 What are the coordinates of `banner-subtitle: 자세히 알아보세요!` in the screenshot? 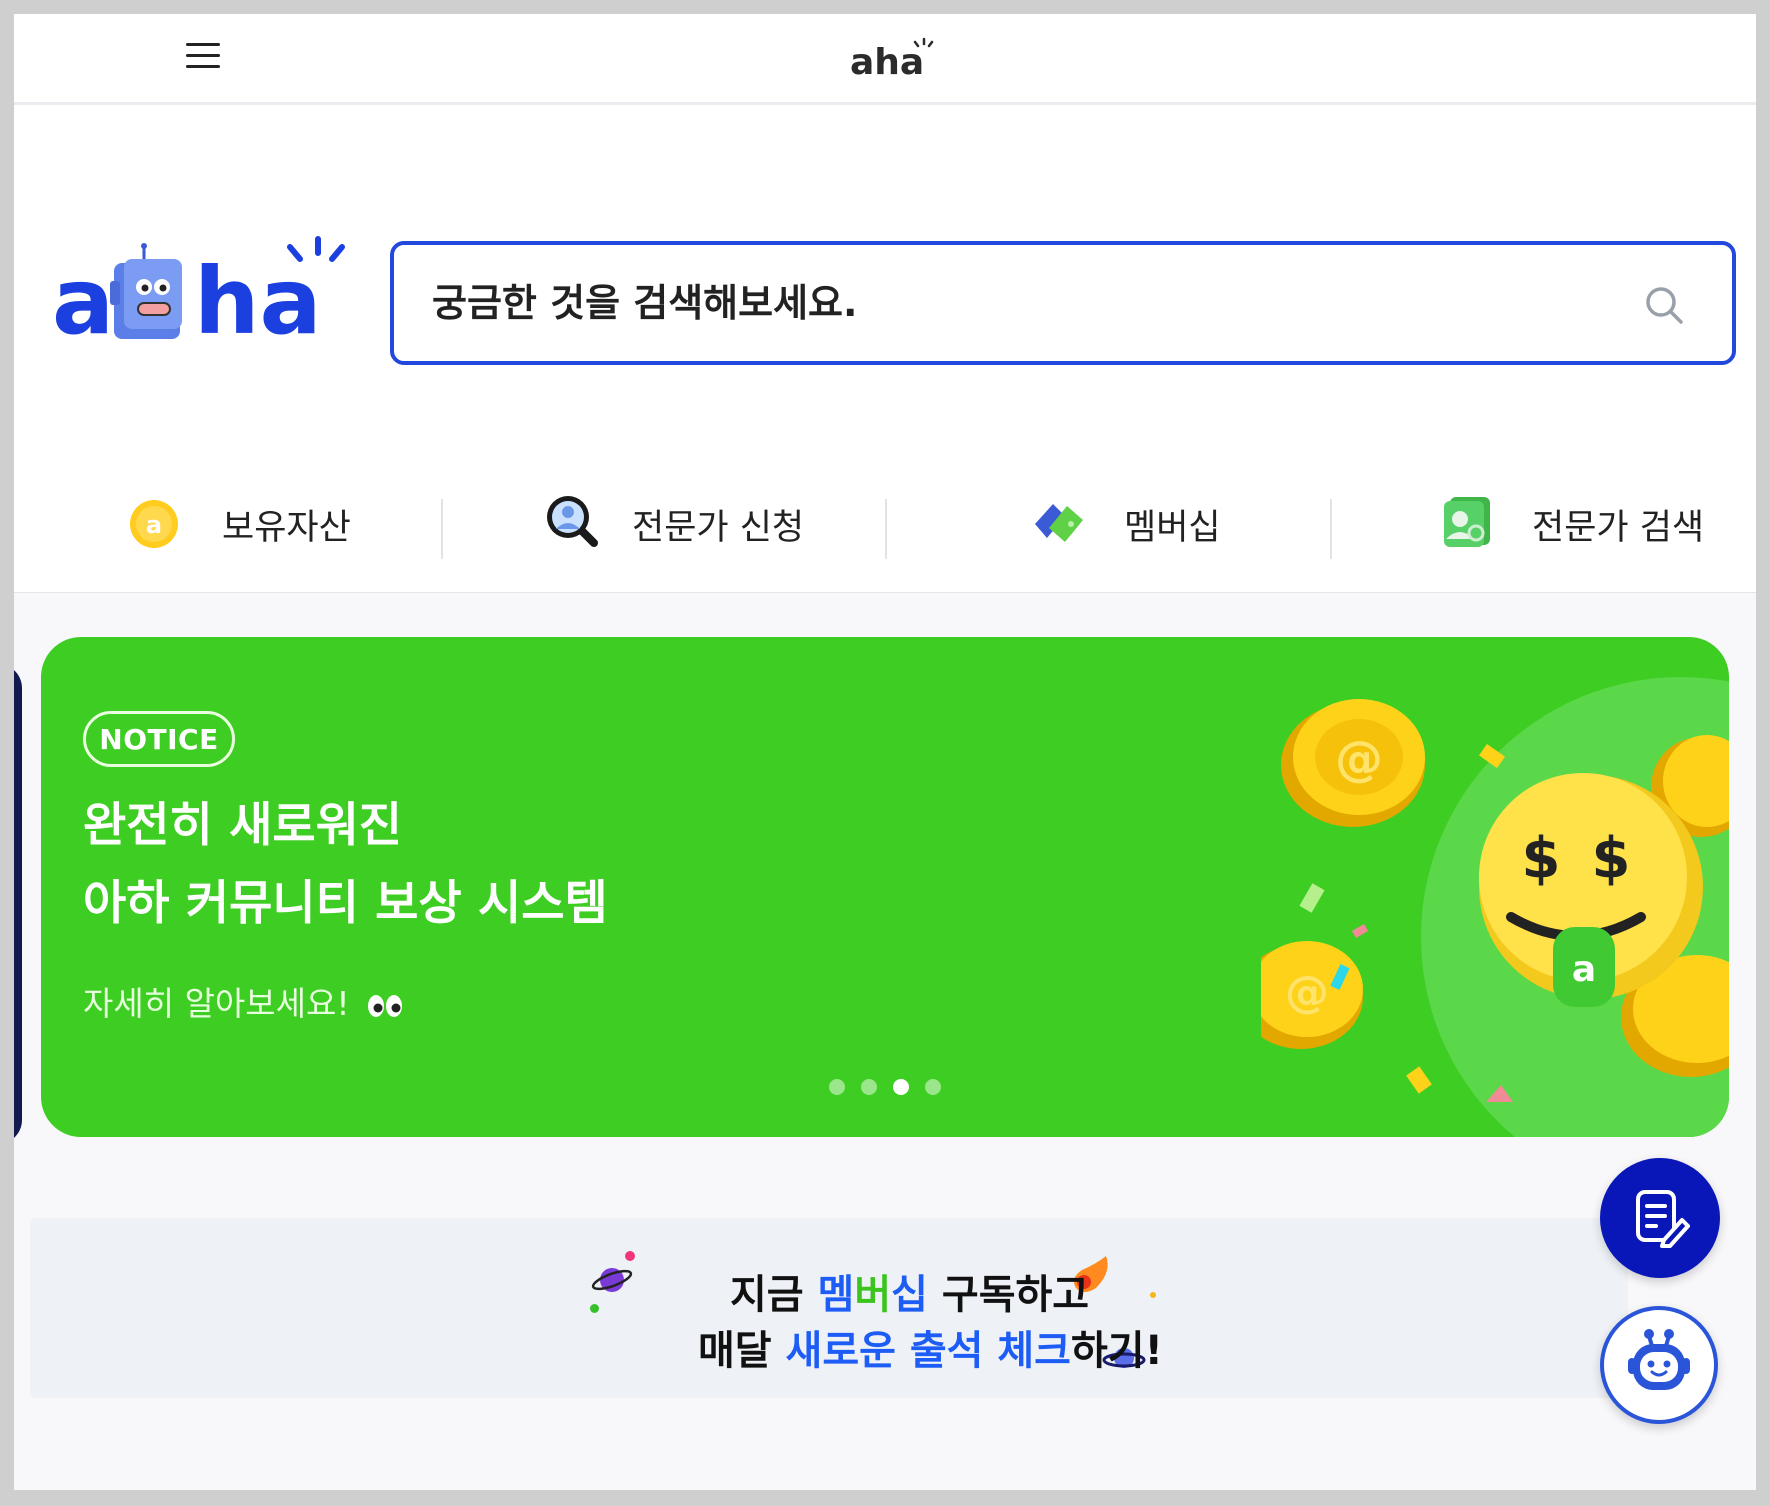 It's located at (243, 1001).